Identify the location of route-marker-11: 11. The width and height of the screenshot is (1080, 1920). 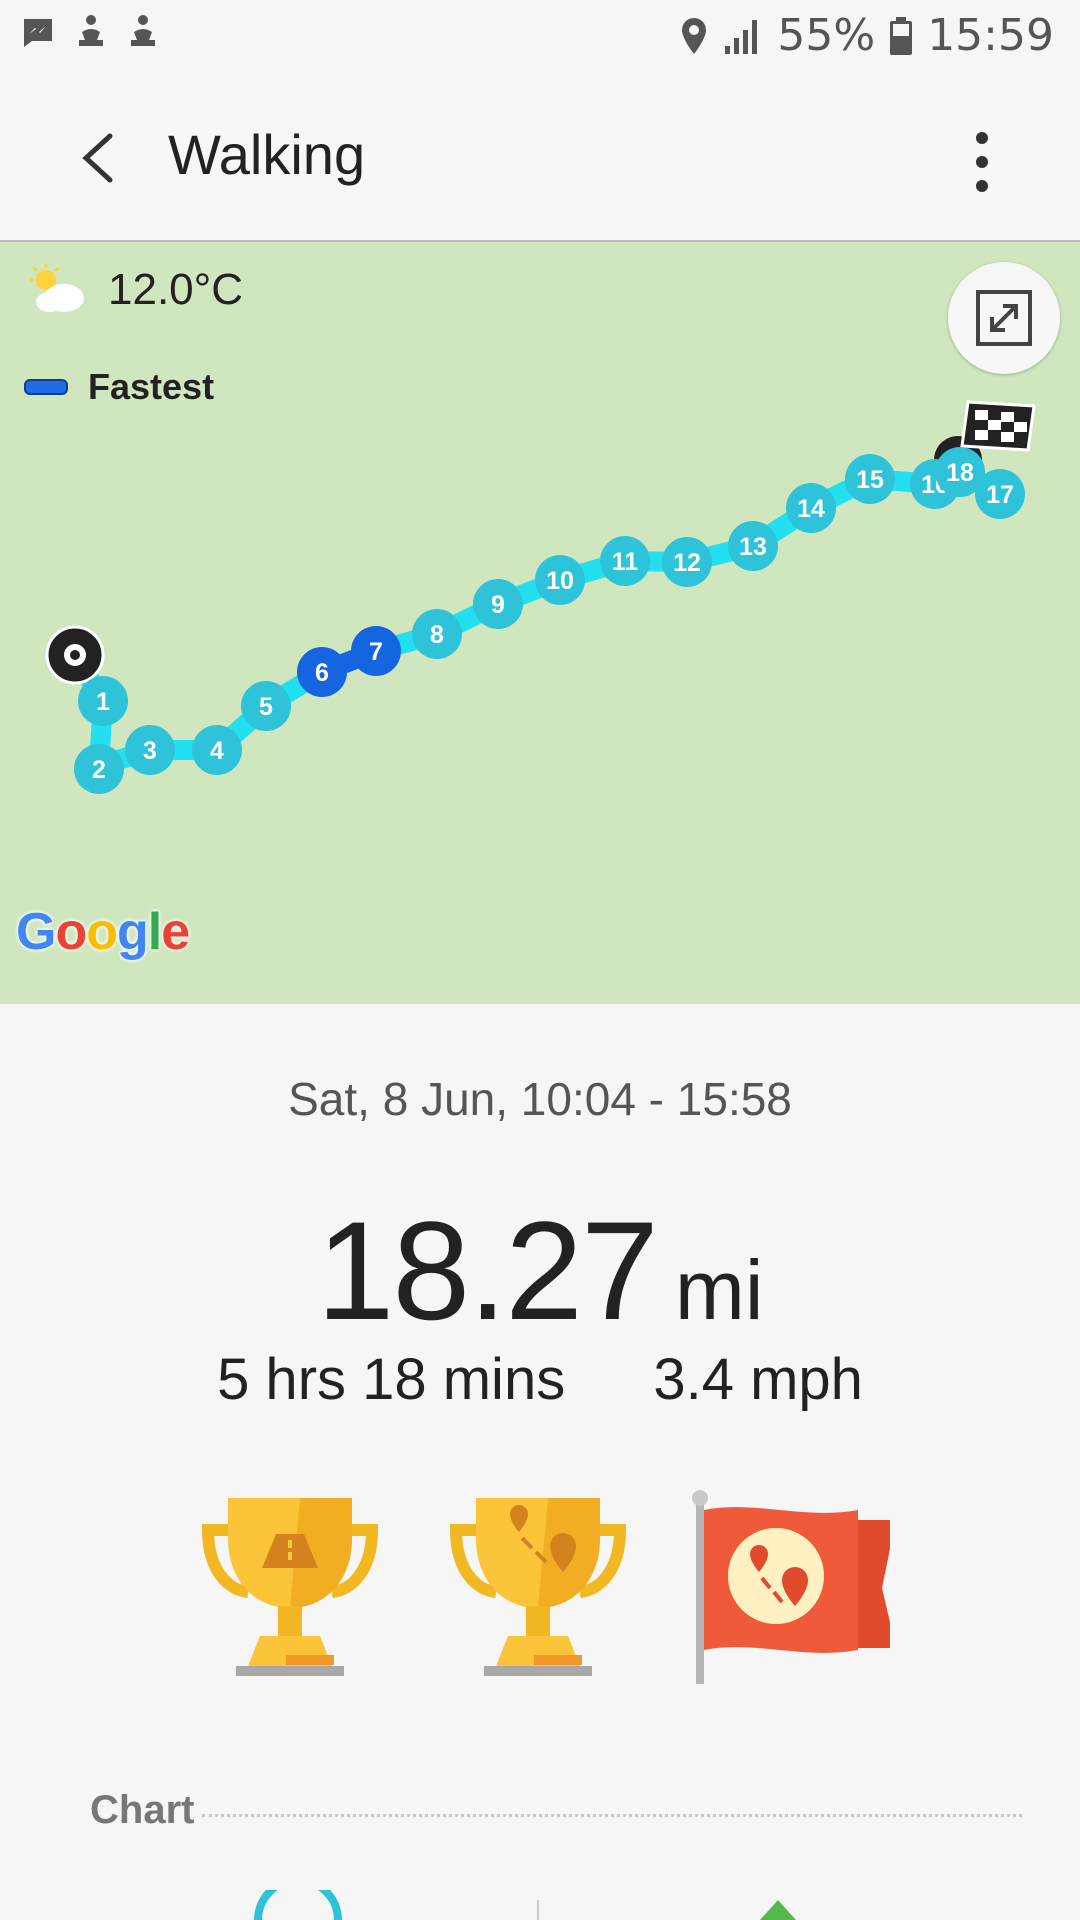
(625, 561).